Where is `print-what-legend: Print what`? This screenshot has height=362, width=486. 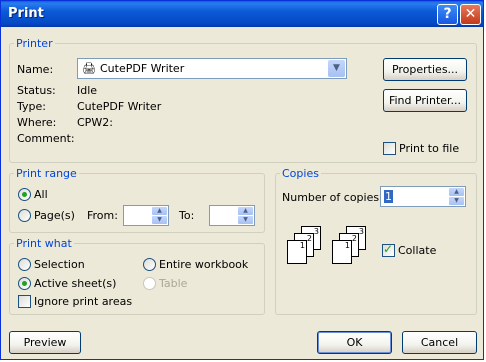
print-what-legend: Print what is located at coordinates (44, 243).